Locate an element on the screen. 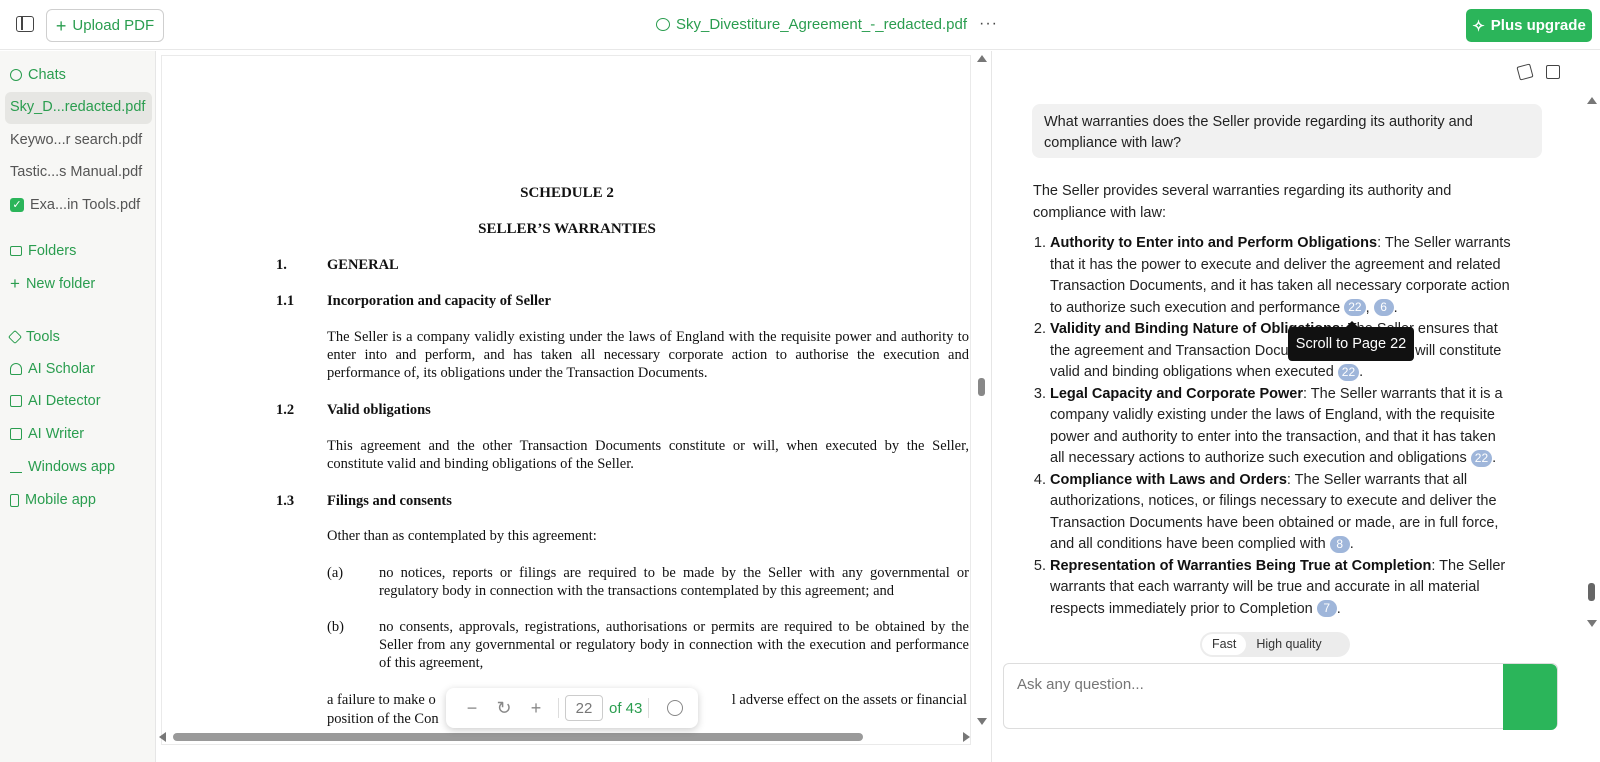  citation-badge: 7 is located at coordinates (1326, 609).